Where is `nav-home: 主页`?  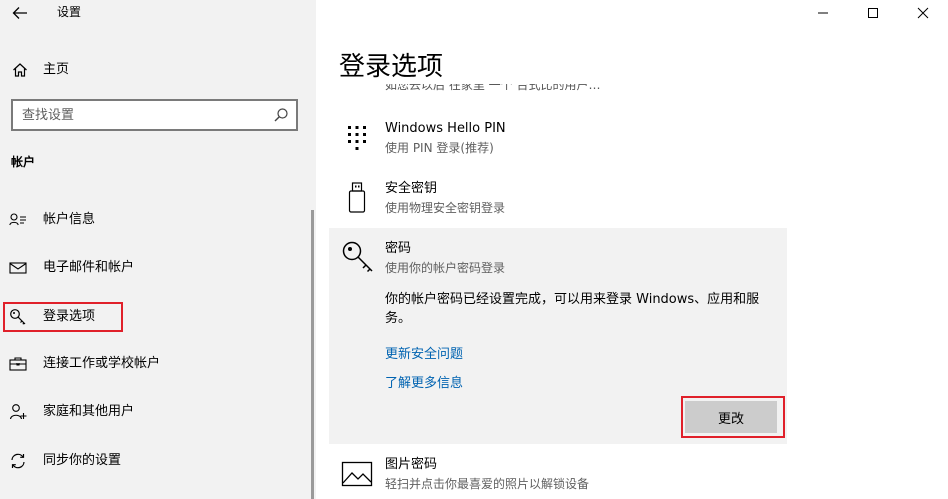
nav-home: 主页 is located at coordinates (158, 70).